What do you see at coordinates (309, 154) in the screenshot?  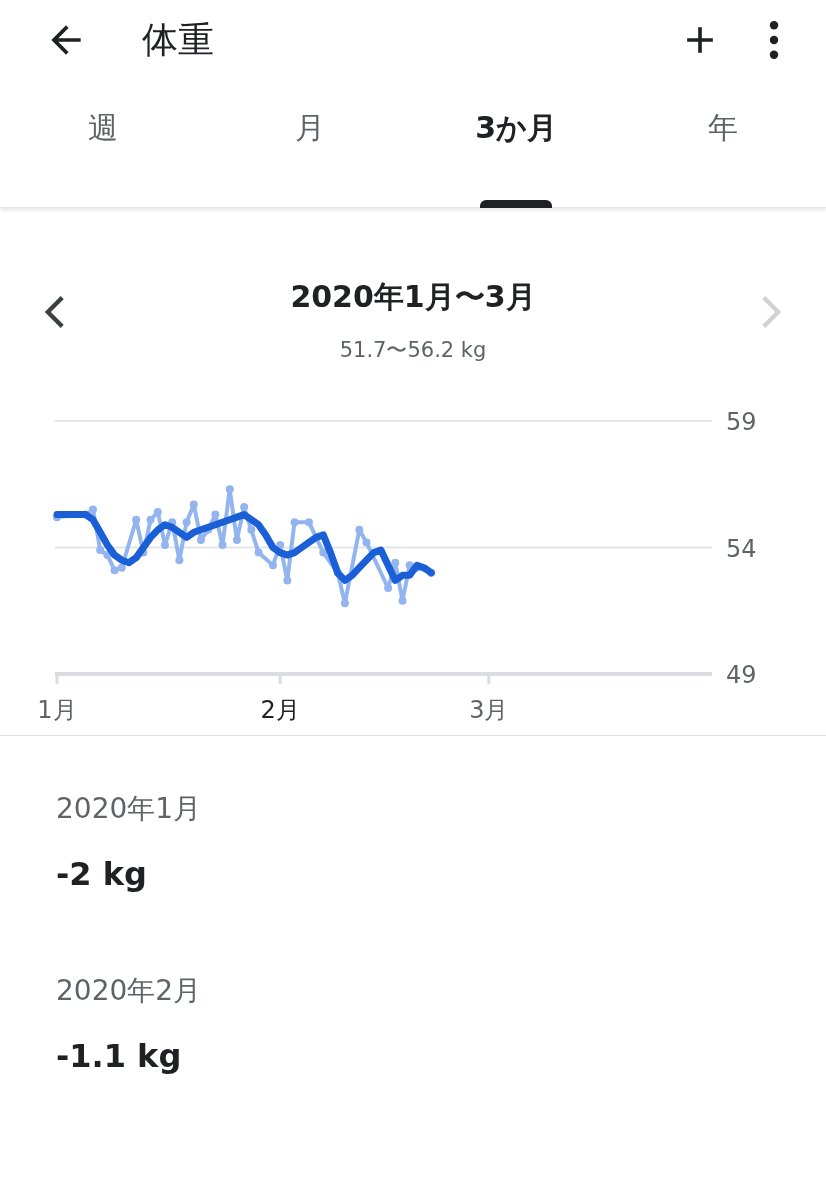 I see `period-tab: 月` at bounding box center [309, 154].